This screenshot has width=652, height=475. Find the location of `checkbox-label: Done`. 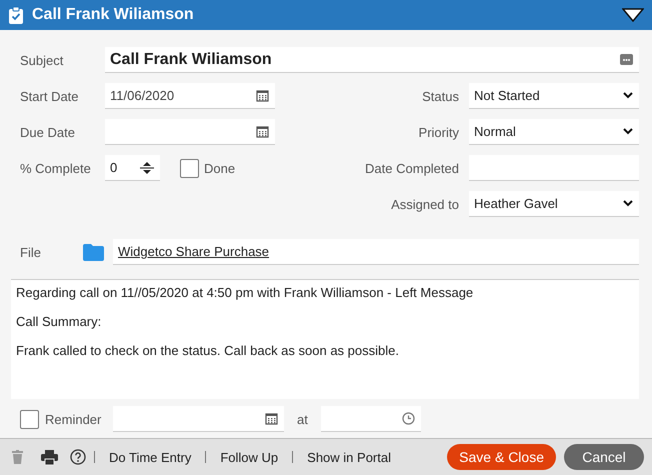

checkbox-label: Done is located at coordinates (220, 168).